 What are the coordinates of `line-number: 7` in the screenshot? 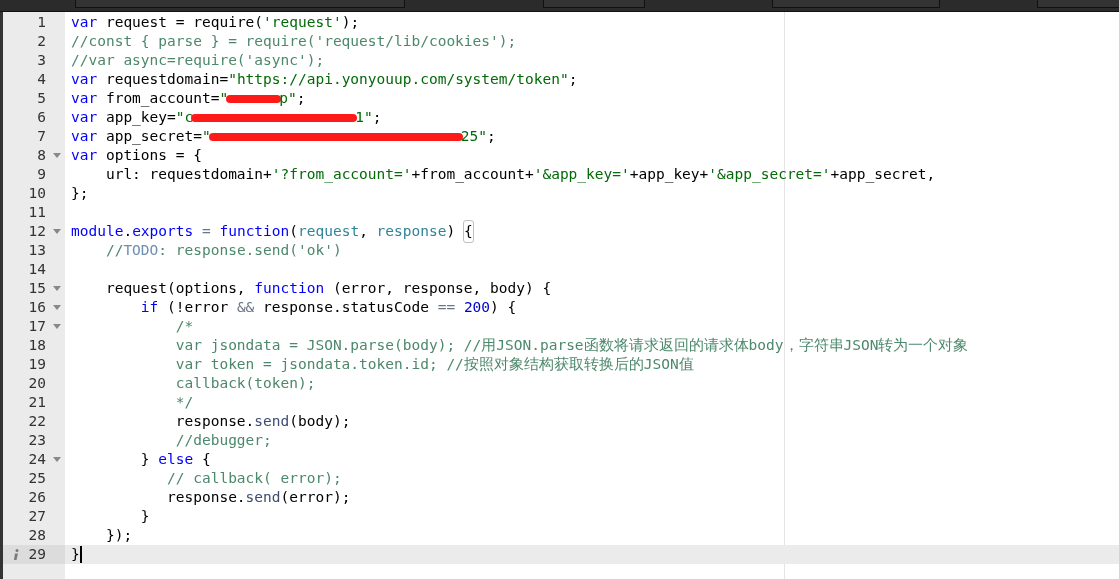 It's located at (41, 136).